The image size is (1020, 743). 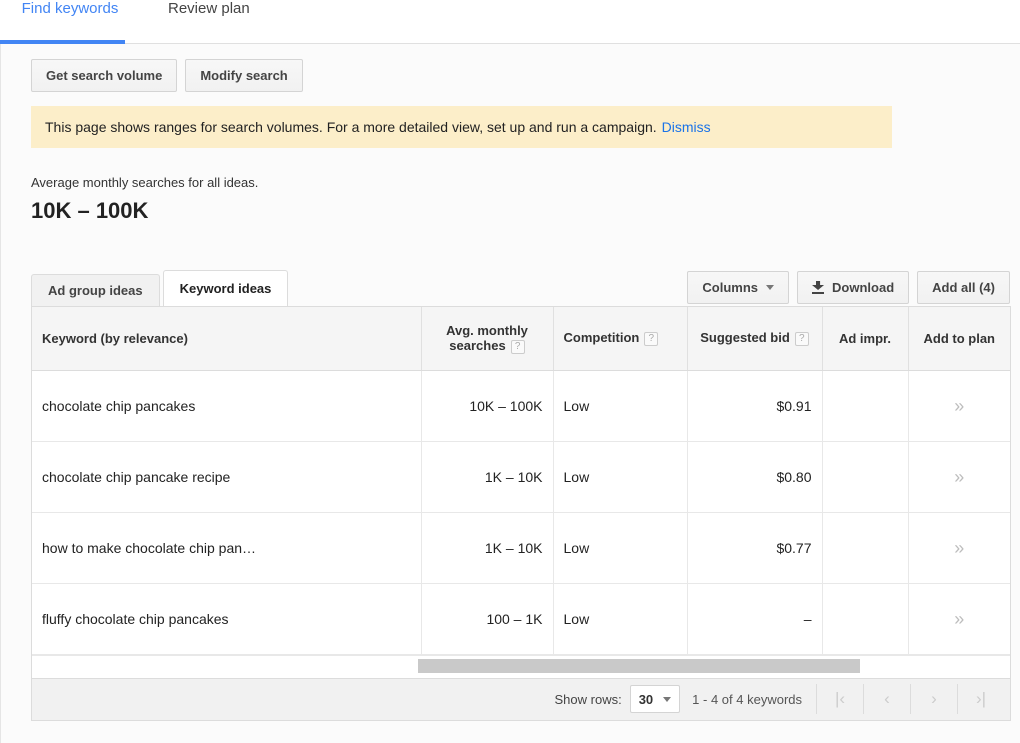 I want to click on top-nav: Find keywords Review plan, so click(x=510, y=22).